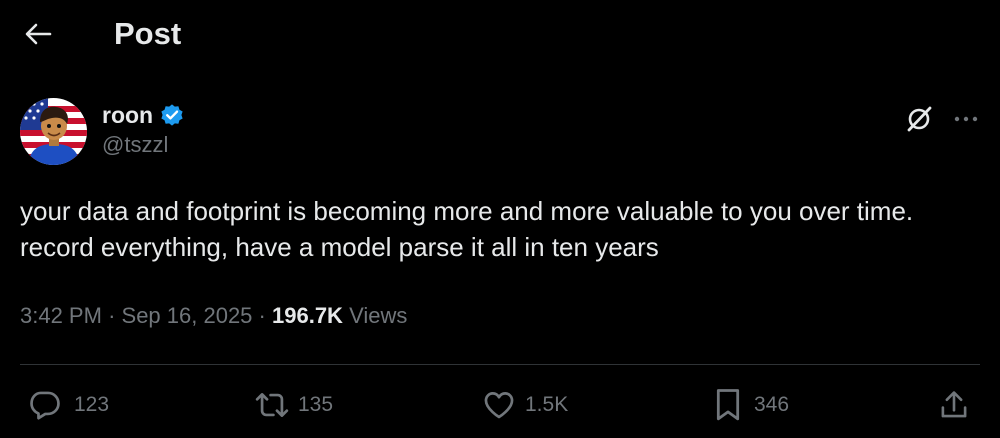 Image resolution: width=1000 pixels, height=438 pixels. Describe the element at coordinates (307, 315) in the screenshot. I see `views-count: 196.7K` at that location.